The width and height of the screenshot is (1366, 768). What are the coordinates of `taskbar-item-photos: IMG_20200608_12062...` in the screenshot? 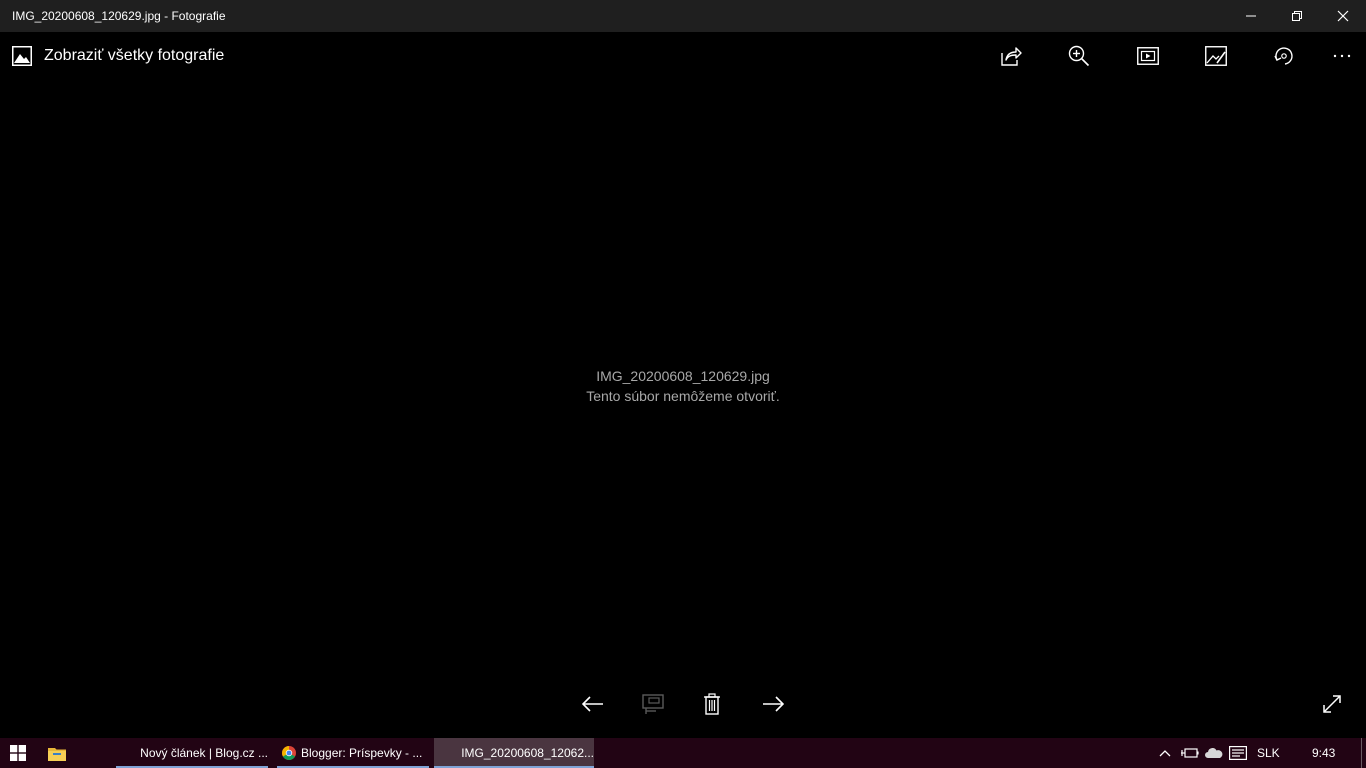 It's located at (514, 753).